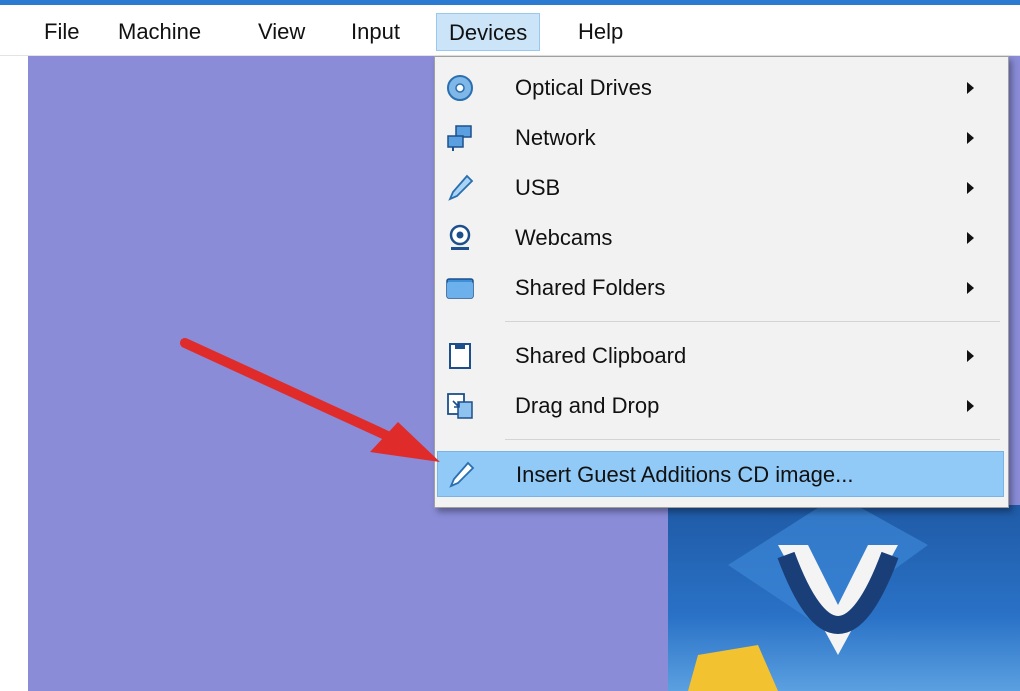  What do you see at coordinates (61, 32) in the screenshot?
I see `menu-file: File` at bounding box center [61, 32].